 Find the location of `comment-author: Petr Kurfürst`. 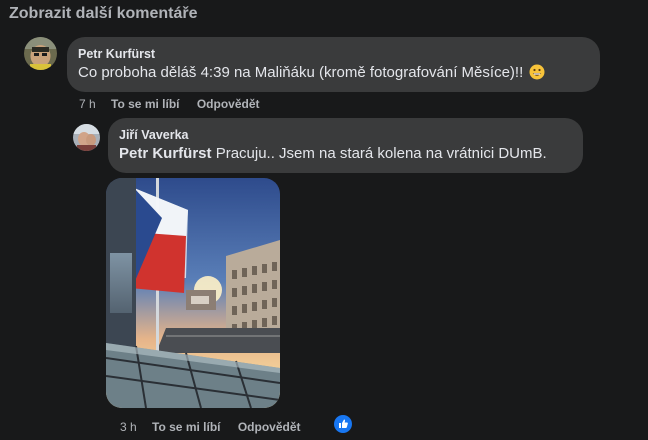

comment-author: Petr Kurfürst is located at coordinates (311, 54).